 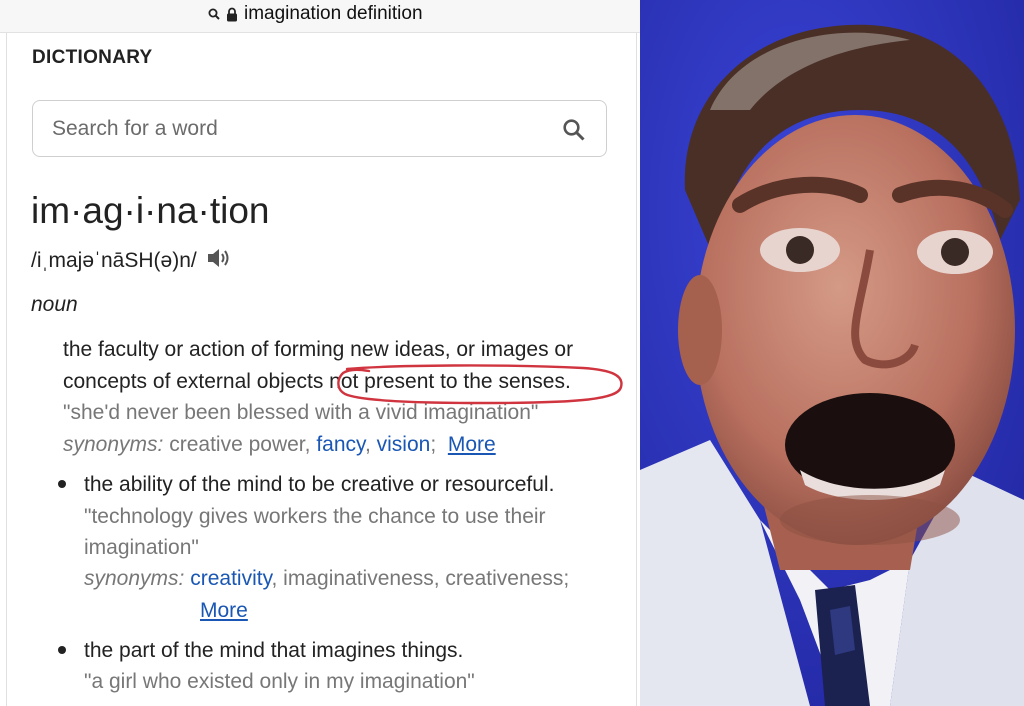 I want to click on more-link-2: More, so click(x=224, y=611).